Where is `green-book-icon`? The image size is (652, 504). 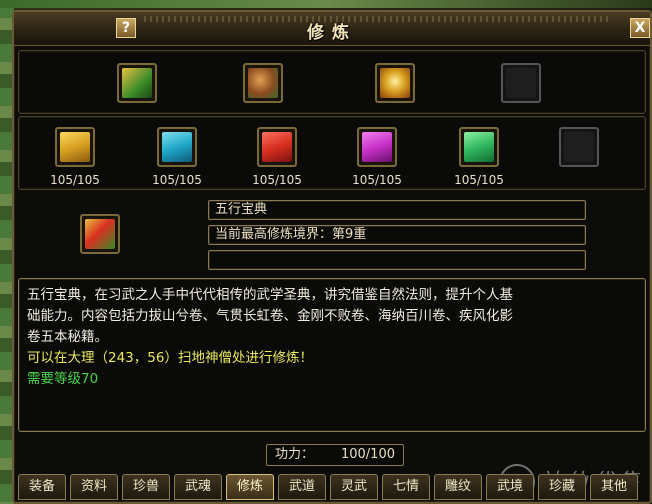 green-book-icon is located at coordinates (479, 147).